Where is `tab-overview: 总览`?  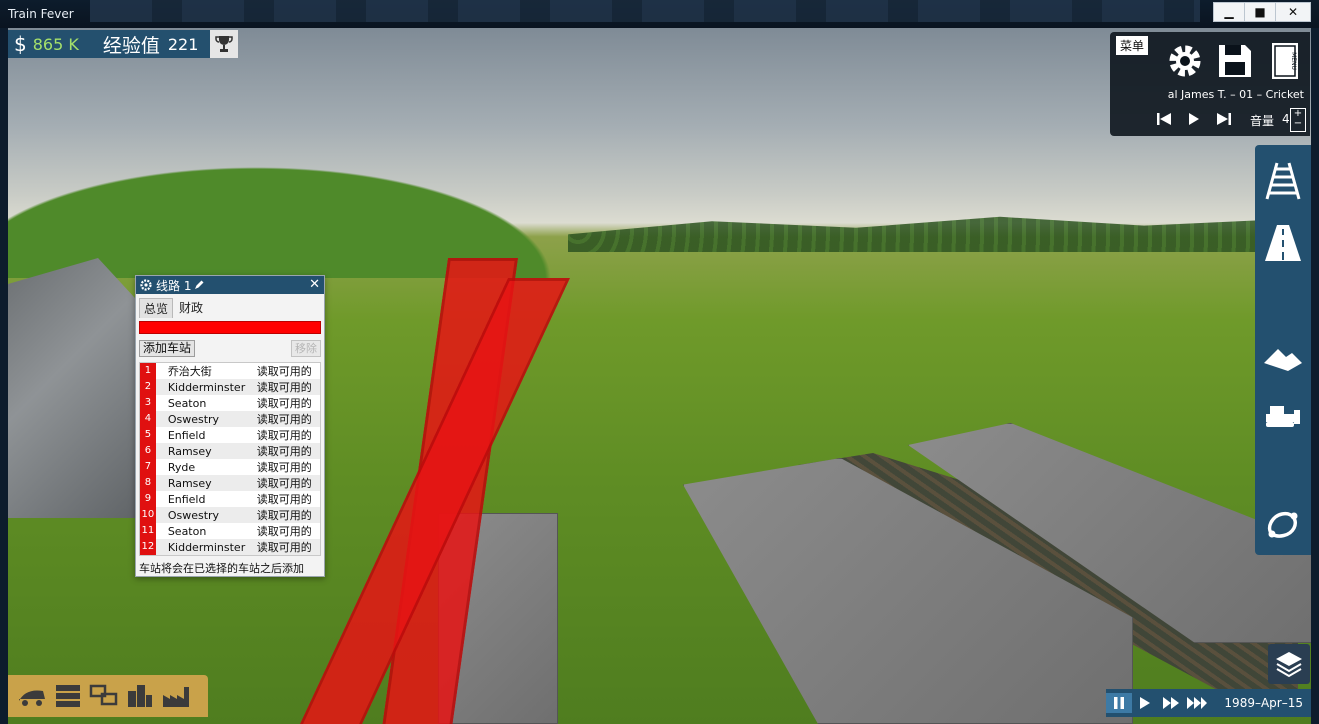 tab-overview: 总览 is located at coordinates (156, 308).